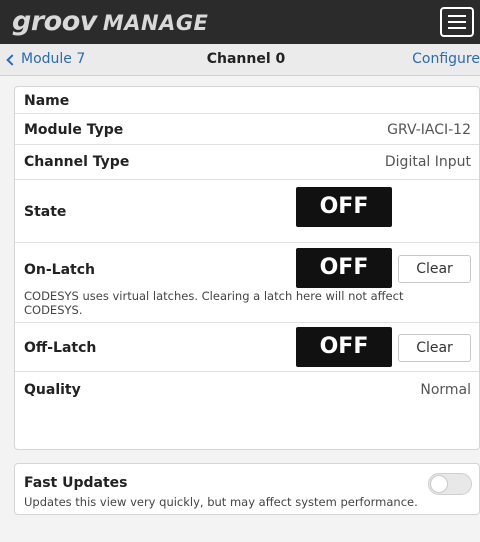 The width and height of the screenshot is (480, 542). What do you see at coordinates (246, 59) in the screenshot?
I see `page-title-text: Channel 0` at bounding box center [246, 59].